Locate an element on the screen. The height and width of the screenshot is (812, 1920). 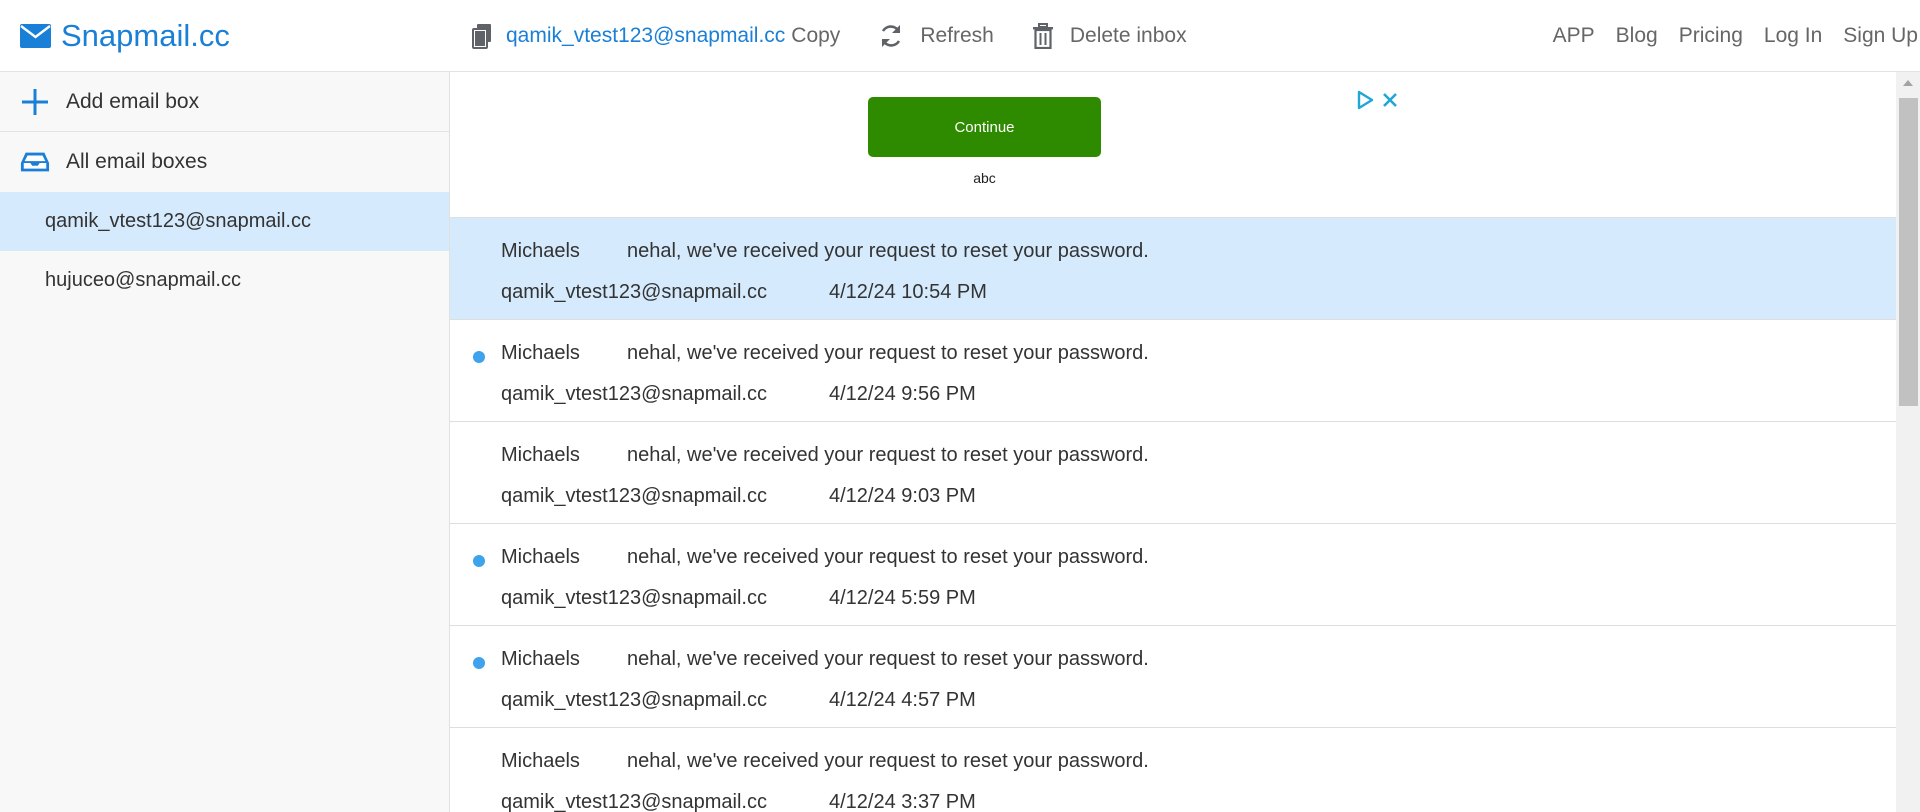
delete-inbox-button: Delete inbox is located at coordinates (1109, 36).